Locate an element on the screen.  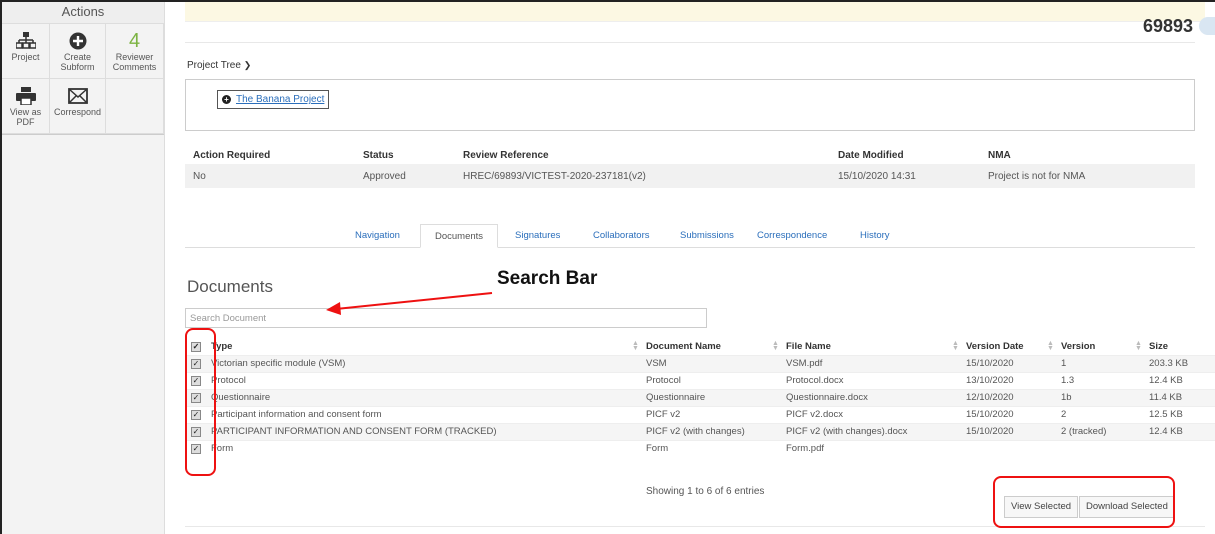
documents-heading: Documents is located at coordinates (230, 286).